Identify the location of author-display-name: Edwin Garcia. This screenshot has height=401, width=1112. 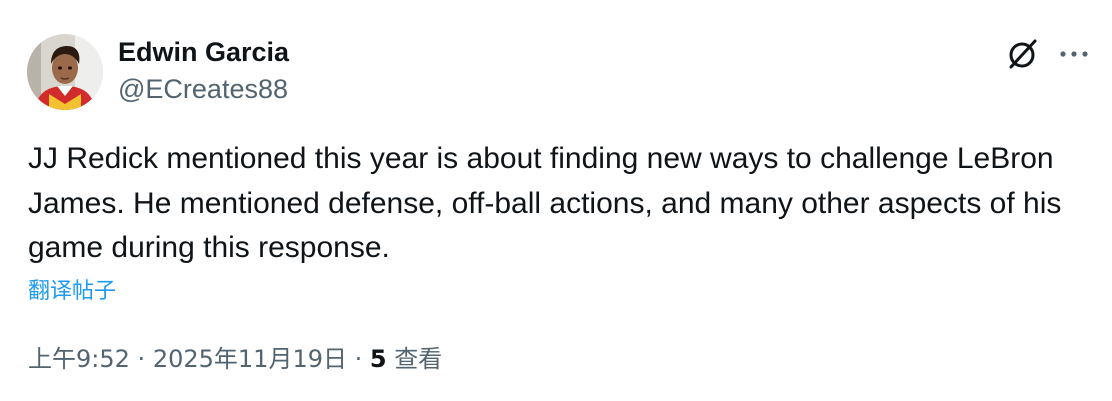
(203, 52).